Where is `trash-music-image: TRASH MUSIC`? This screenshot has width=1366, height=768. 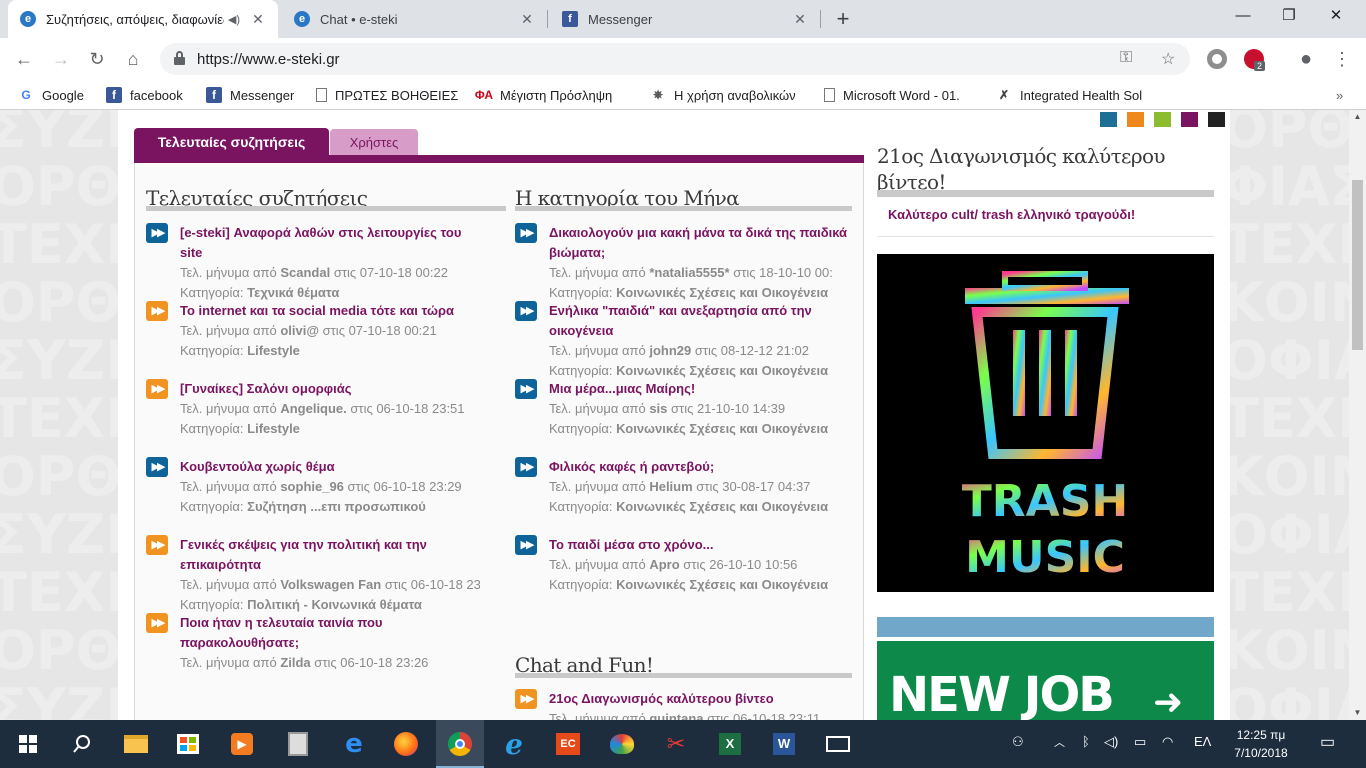
trash-music-image: TRASH MUSIC is located at coordinates (1045, 423).